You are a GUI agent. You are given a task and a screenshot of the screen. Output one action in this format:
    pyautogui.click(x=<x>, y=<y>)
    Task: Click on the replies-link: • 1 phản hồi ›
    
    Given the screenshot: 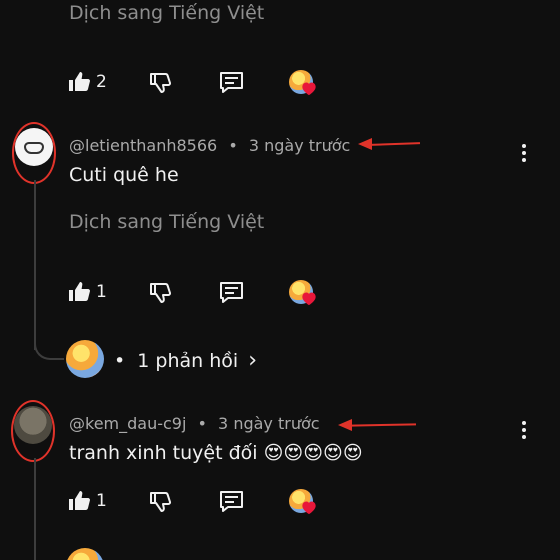 What is the action you would take?
    pyautogui.click(x=185, y=360)
    